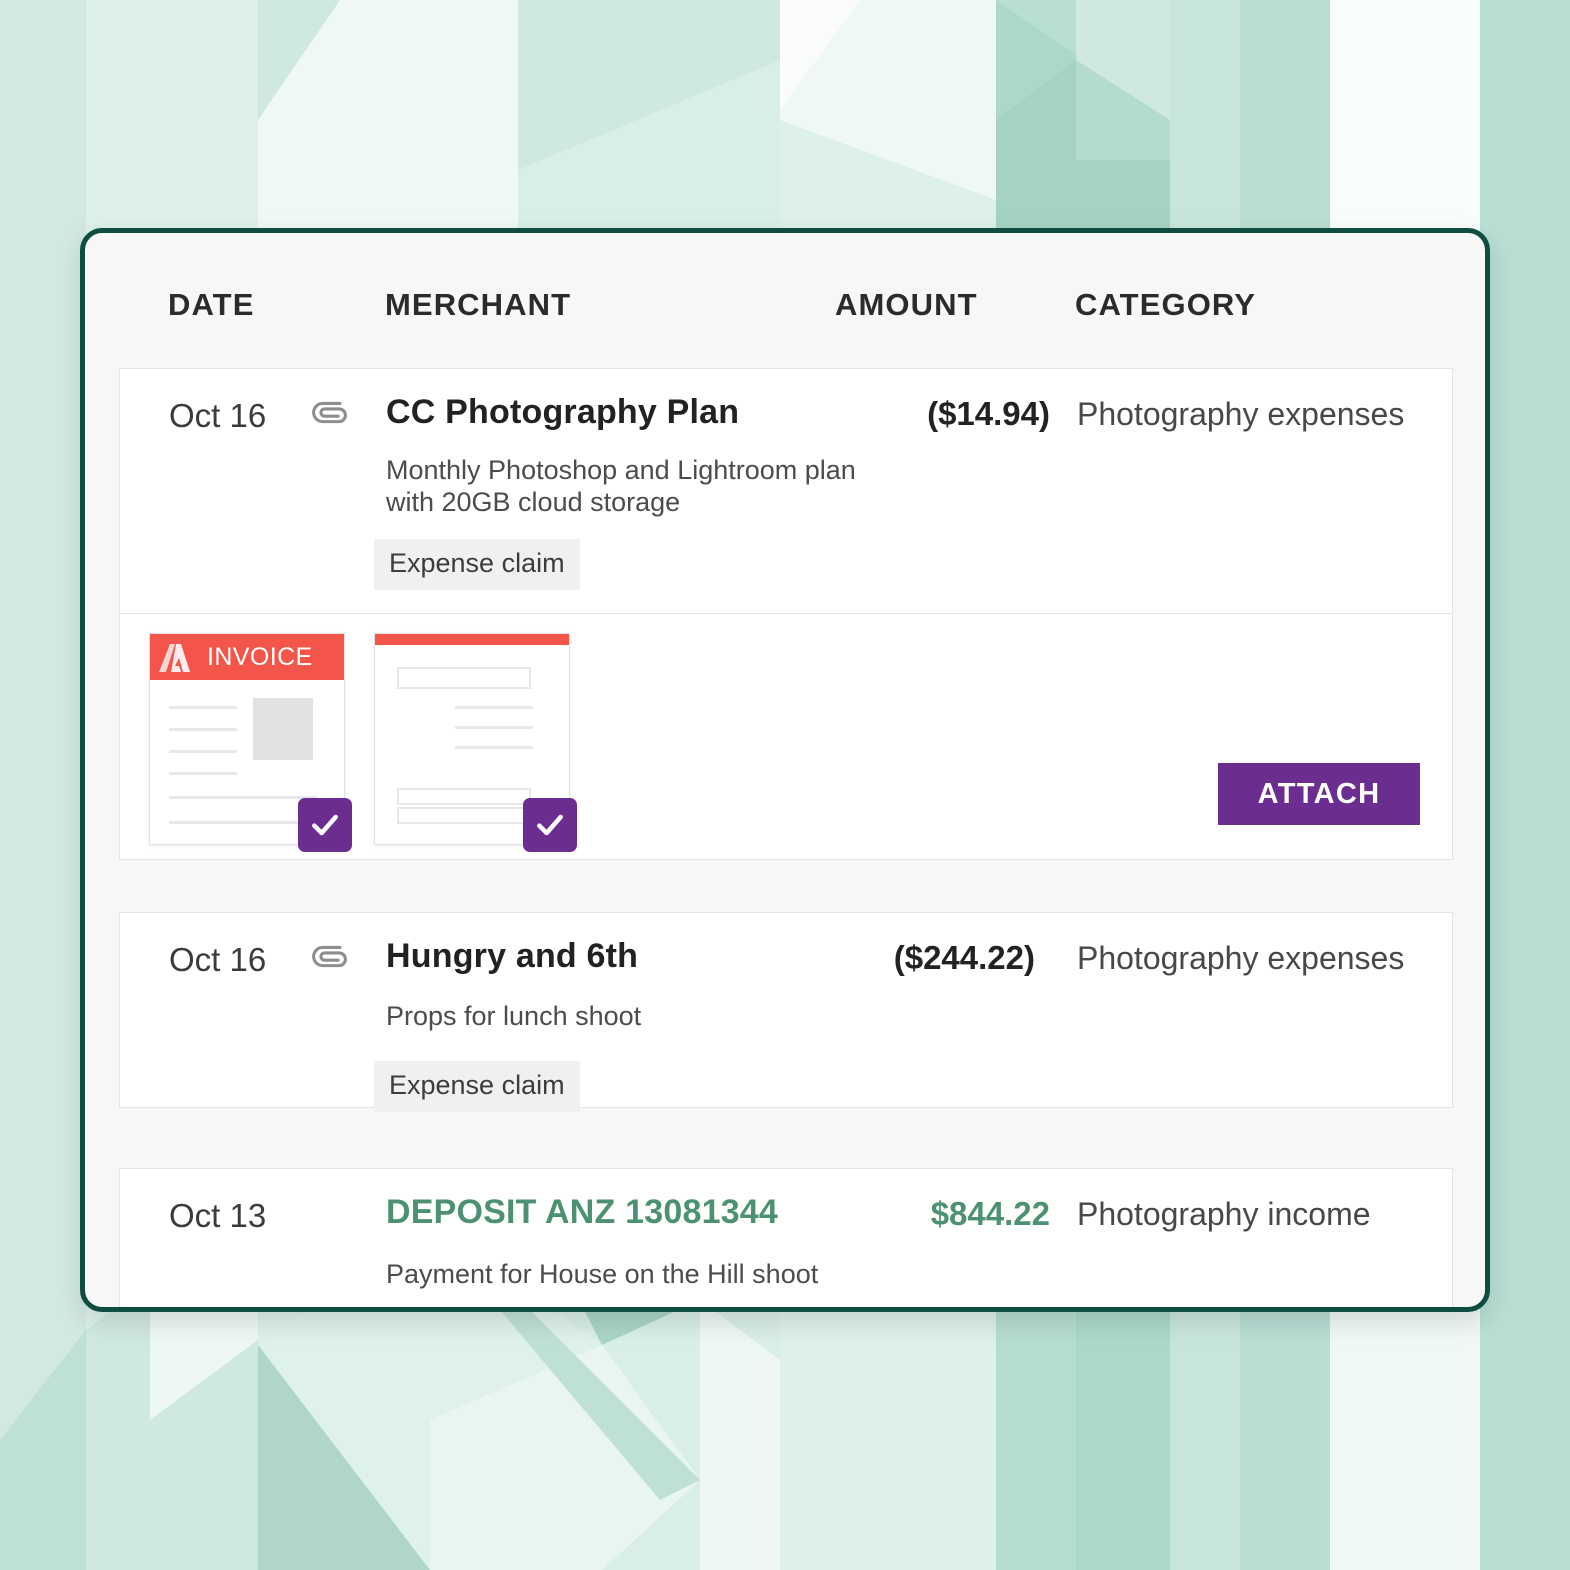 Image resolution: width=1570 pixels, height=1570 pixels. What do you see at coordinates (602, 1274) in the screenshot?
I see `transaction-description: Payment for House on the Hill shoot` at bounding box center [602, 1274].